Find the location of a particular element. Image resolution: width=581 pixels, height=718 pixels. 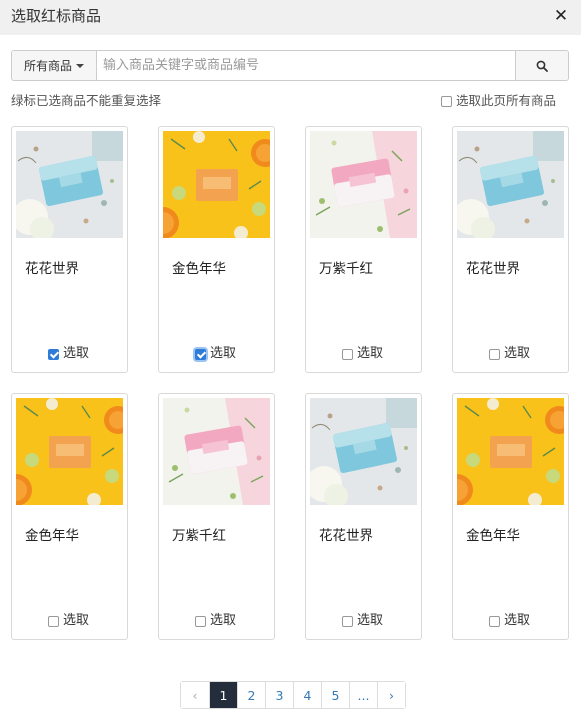

search-button is located at coordinates (541, 65).